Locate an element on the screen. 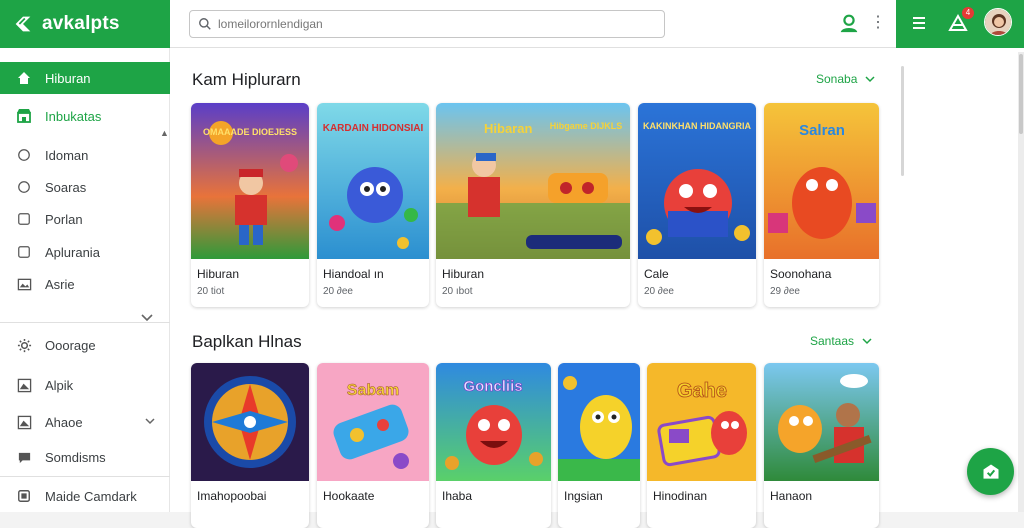 The image size is (1024, 528). search-input is located at coordinates (428, 24).